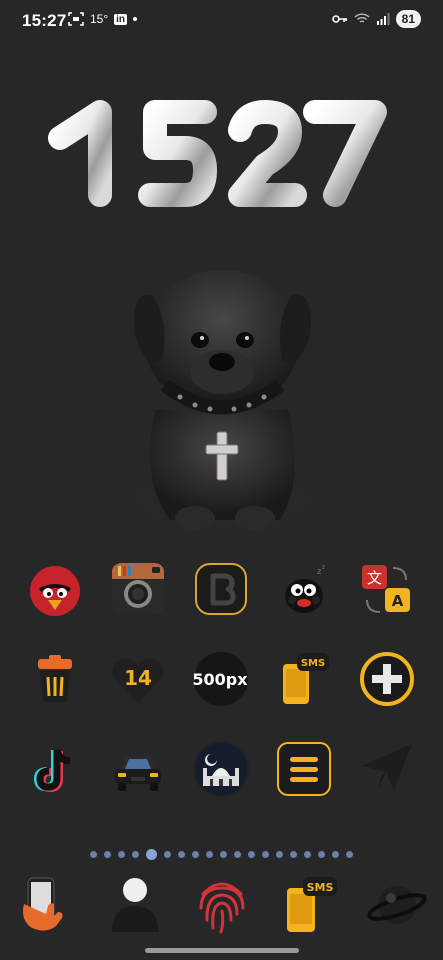  What do you see at coordinates (138, 589) in the screenshot?
I see `instagram-icon` at bounding box center [138, 589].